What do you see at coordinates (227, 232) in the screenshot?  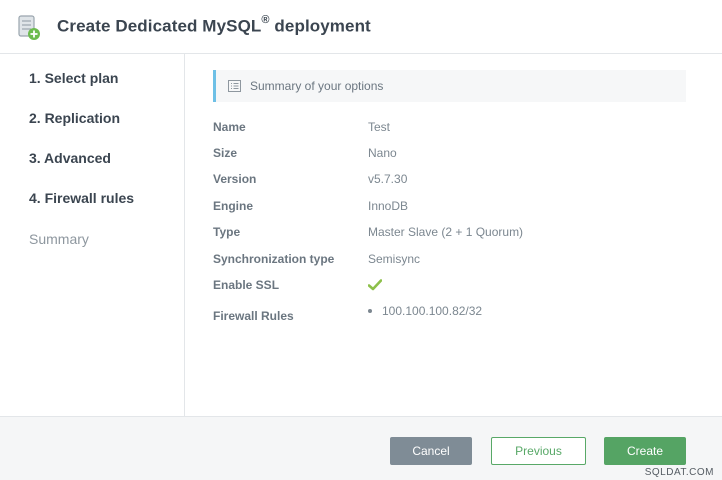 I see `label-type: Type` at bounding box center [227, 232].